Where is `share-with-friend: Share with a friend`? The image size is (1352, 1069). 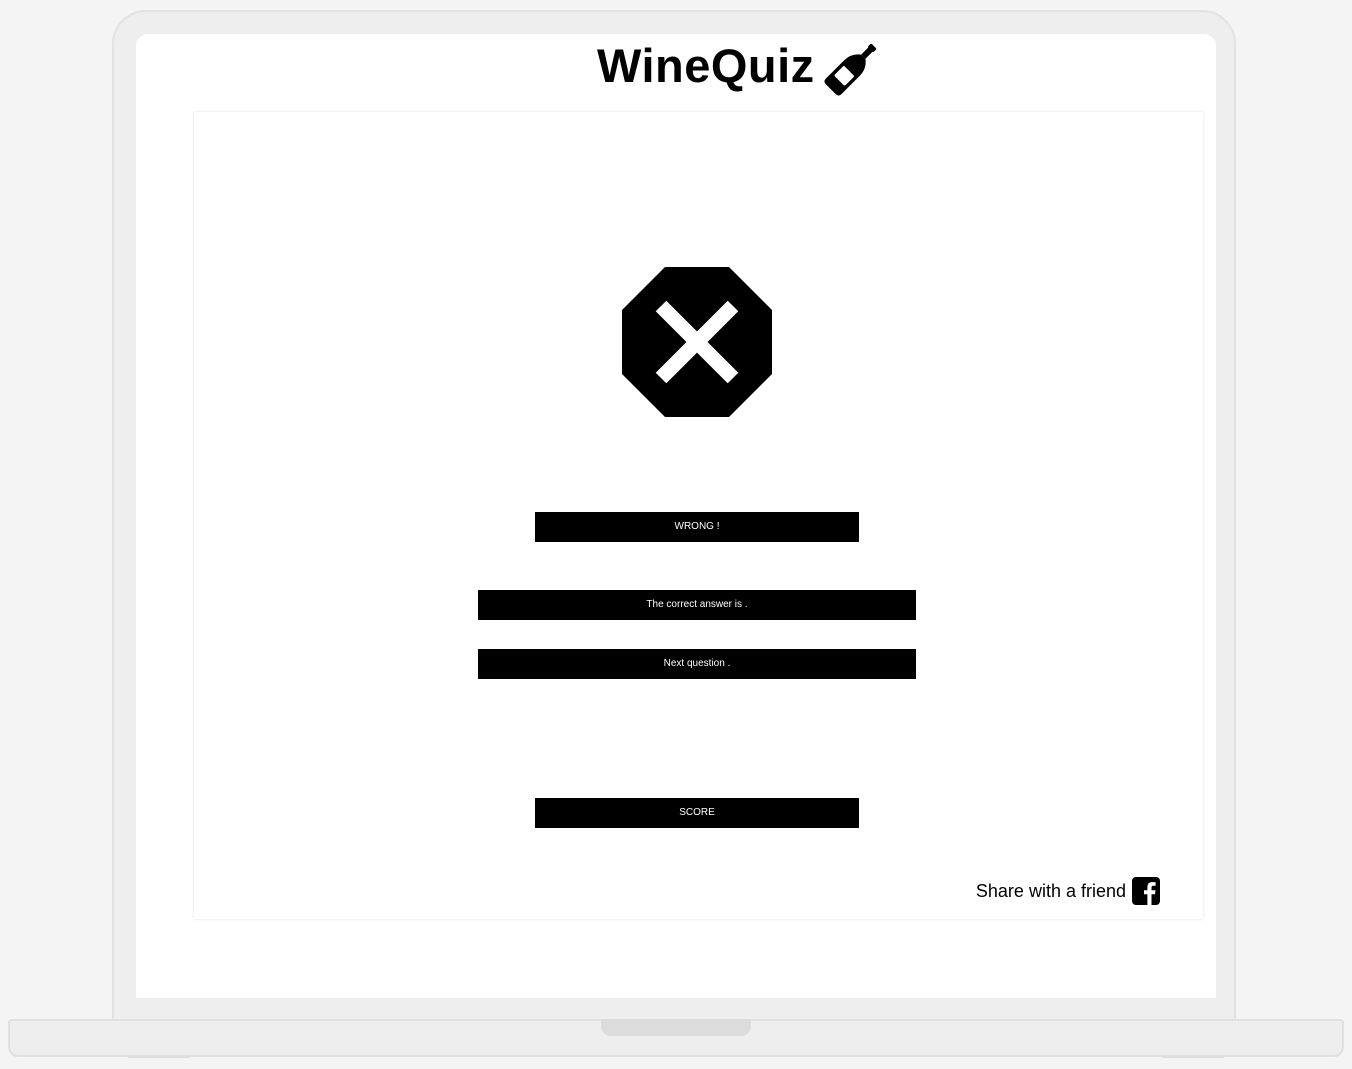
share-with-friend: Share with a friend is located at coordinates (1068, 891).